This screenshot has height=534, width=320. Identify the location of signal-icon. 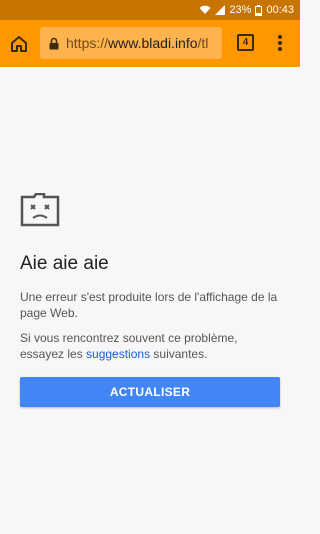
(220, 10).